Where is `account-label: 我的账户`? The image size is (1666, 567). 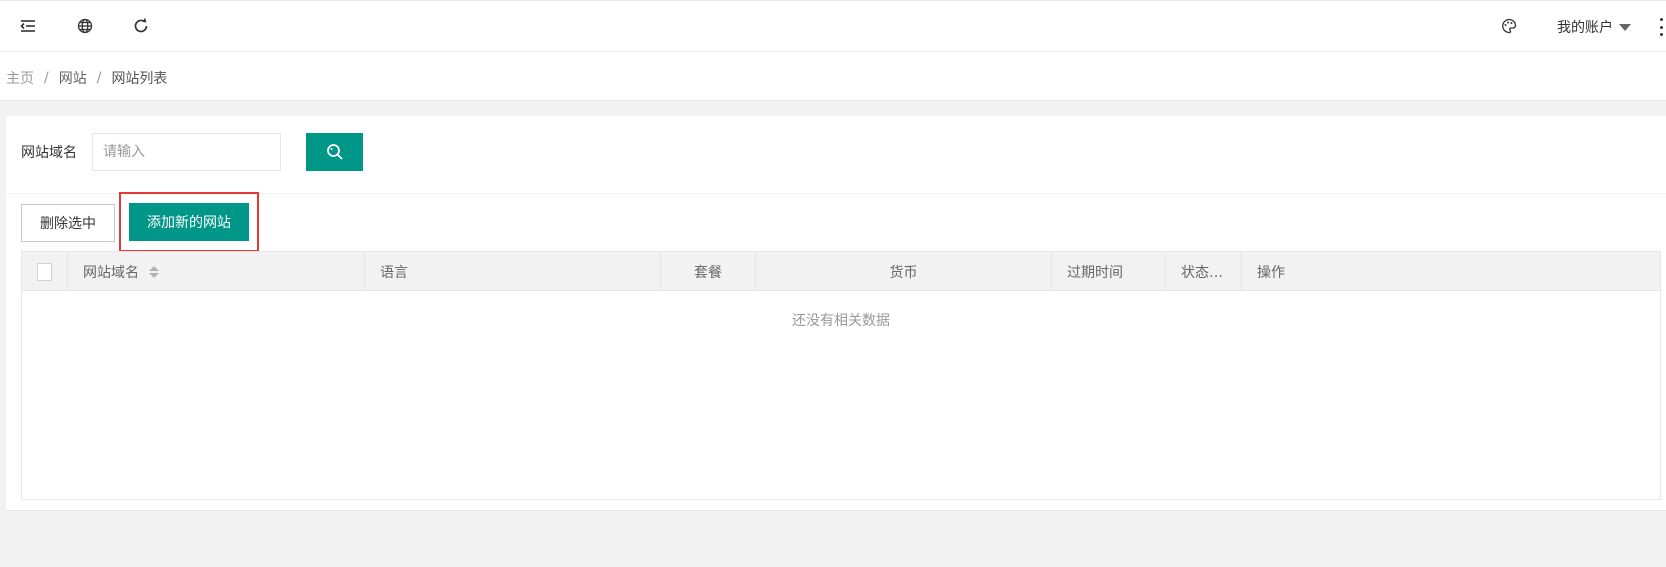 account-label: 我的账户 is located at coordinates (1585, 28).